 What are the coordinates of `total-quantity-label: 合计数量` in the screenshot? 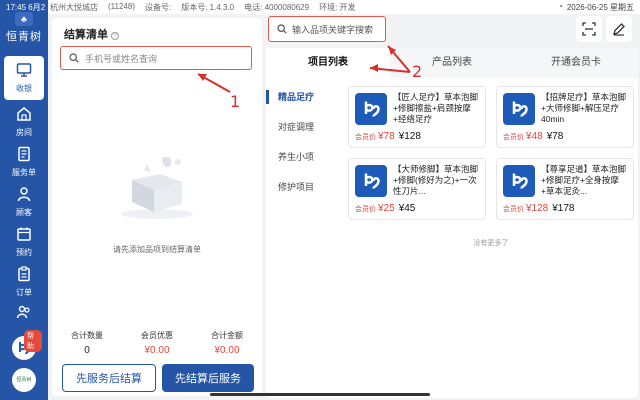 It's located at (87, 335).